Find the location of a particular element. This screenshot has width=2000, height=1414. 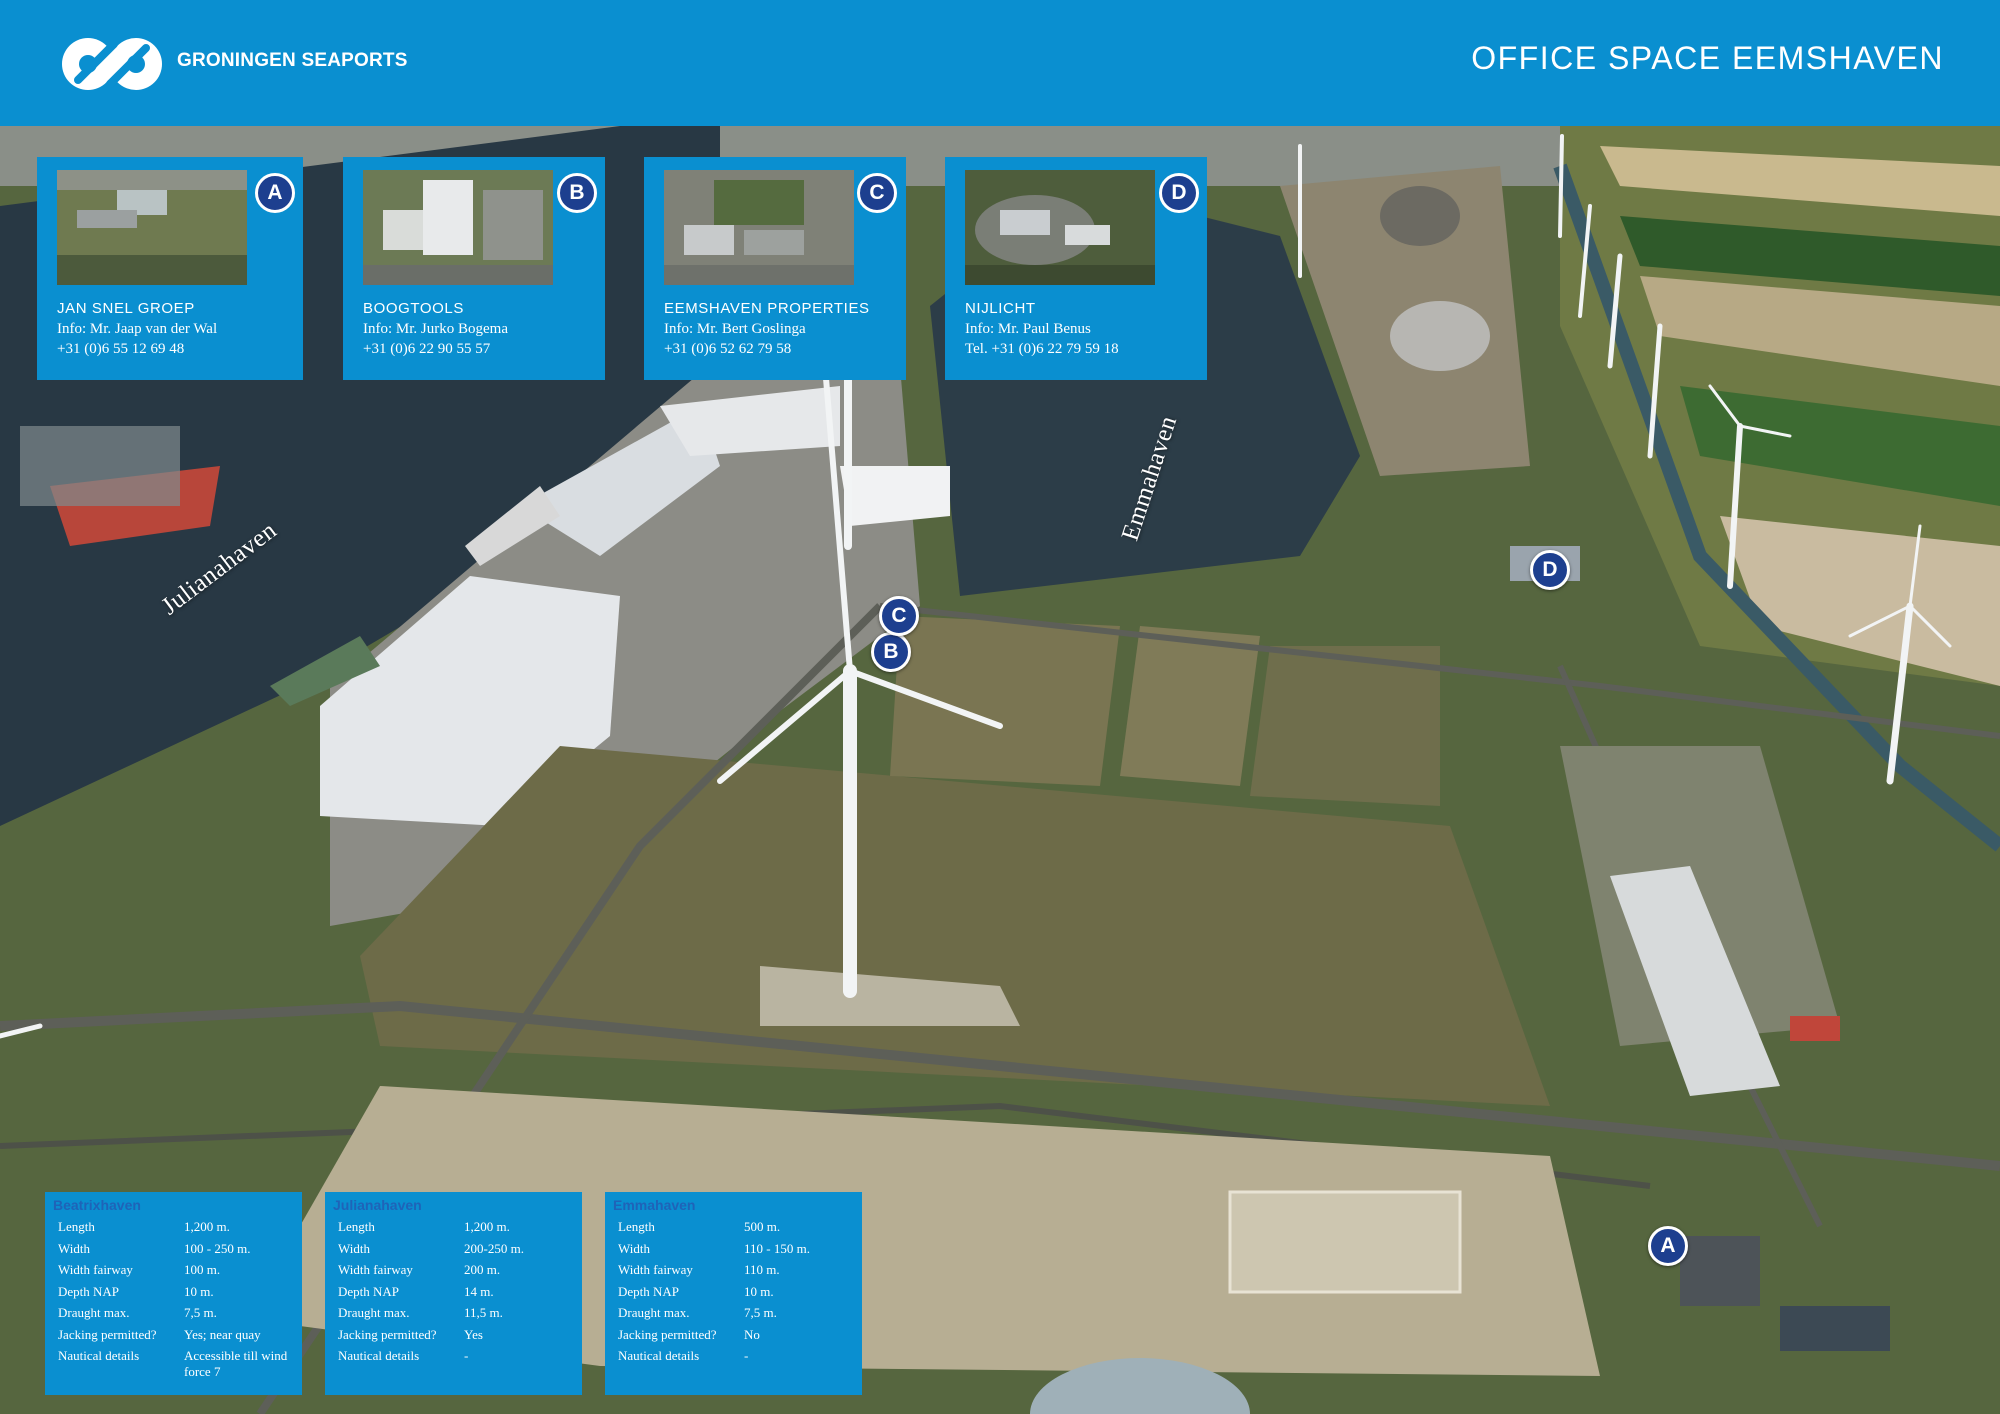

company-name-b: BOOGTOOLS is located at coordinates (413, 308).